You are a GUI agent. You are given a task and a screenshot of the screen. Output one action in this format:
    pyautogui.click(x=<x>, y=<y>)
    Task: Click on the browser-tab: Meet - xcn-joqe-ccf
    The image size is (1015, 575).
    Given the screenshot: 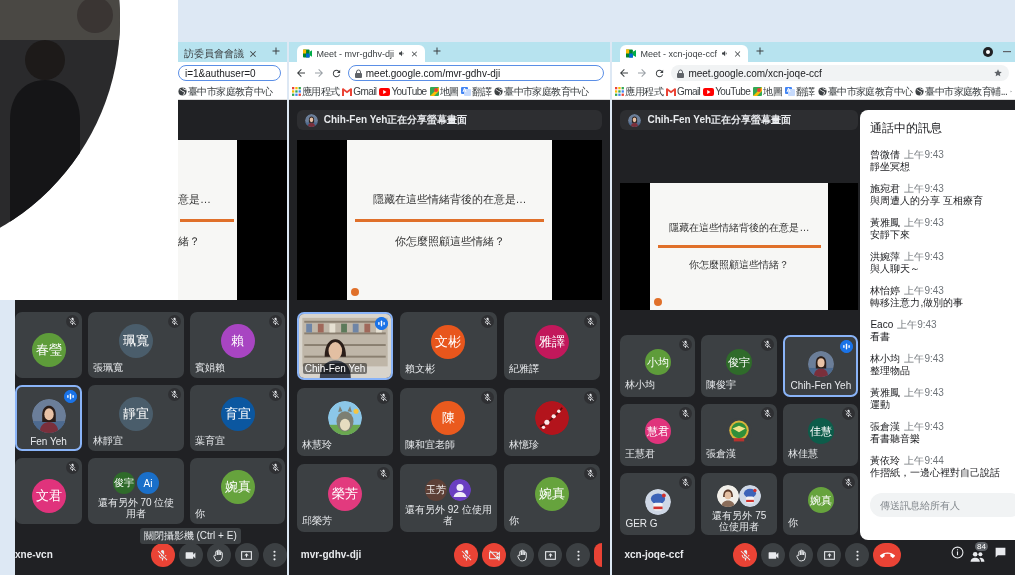 What is the action you would take?
    pyautogui.click(x=684, y=53)
    